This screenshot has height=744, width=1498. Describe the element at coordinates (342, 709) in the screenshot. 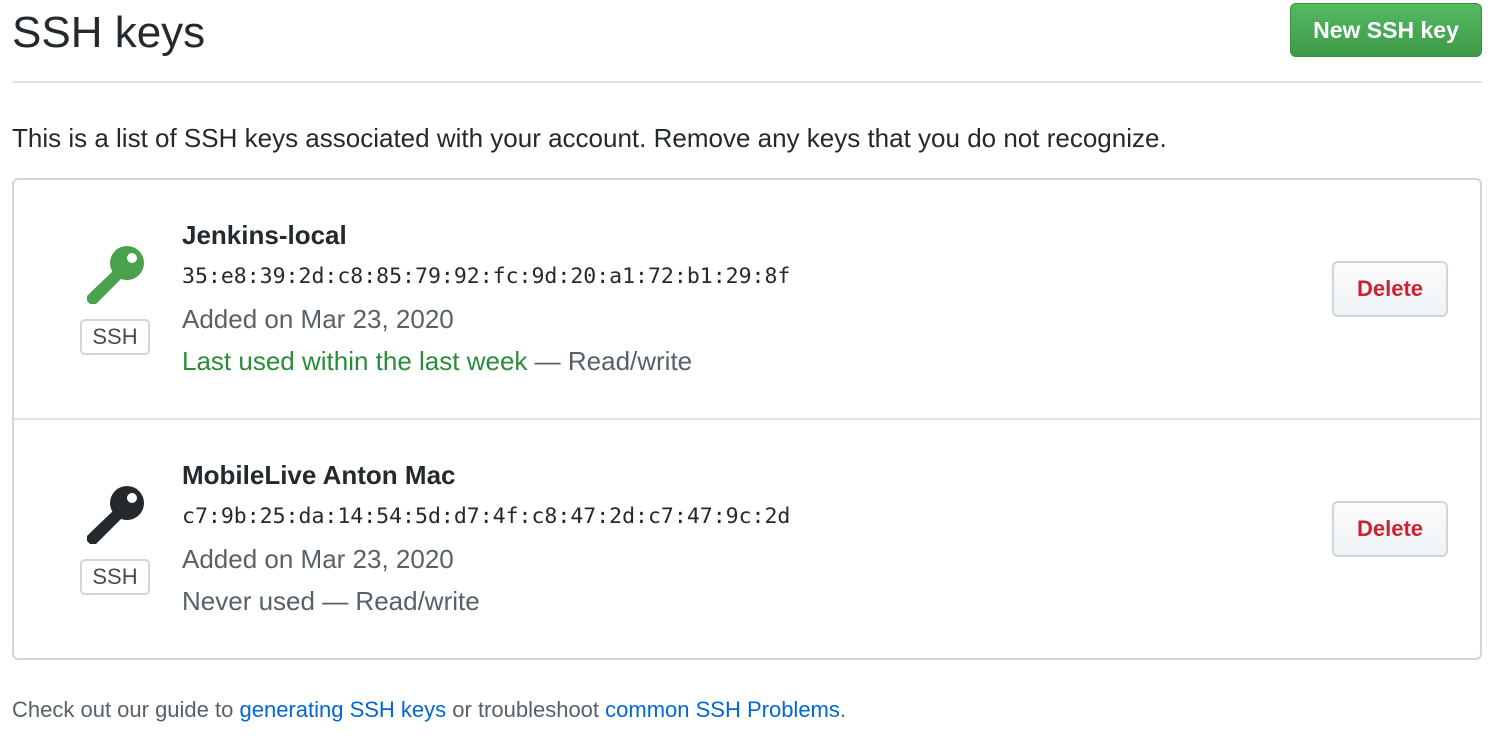

I see `generating-ssh-keys-link: generating SSH keys` at that location.